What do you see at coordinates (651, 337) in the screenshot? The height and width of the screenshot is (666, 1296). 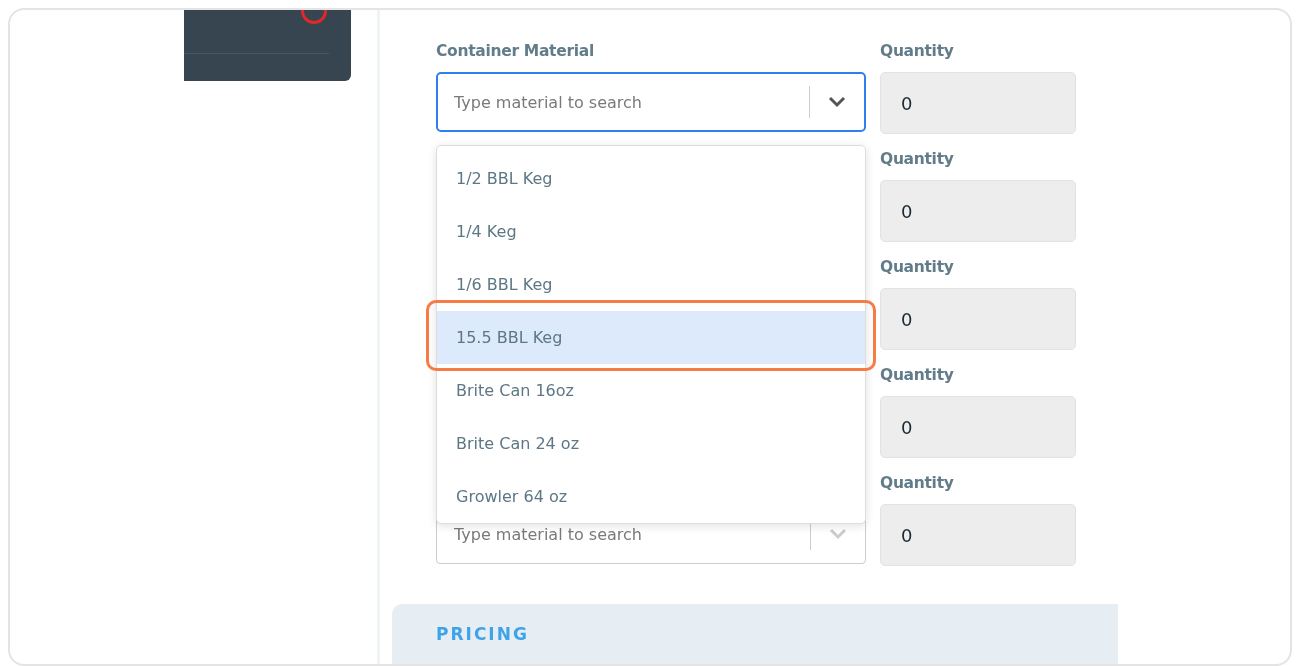 I see `dropdown-option: 15.5 BBL Keg` at bounding box center [651, 337].